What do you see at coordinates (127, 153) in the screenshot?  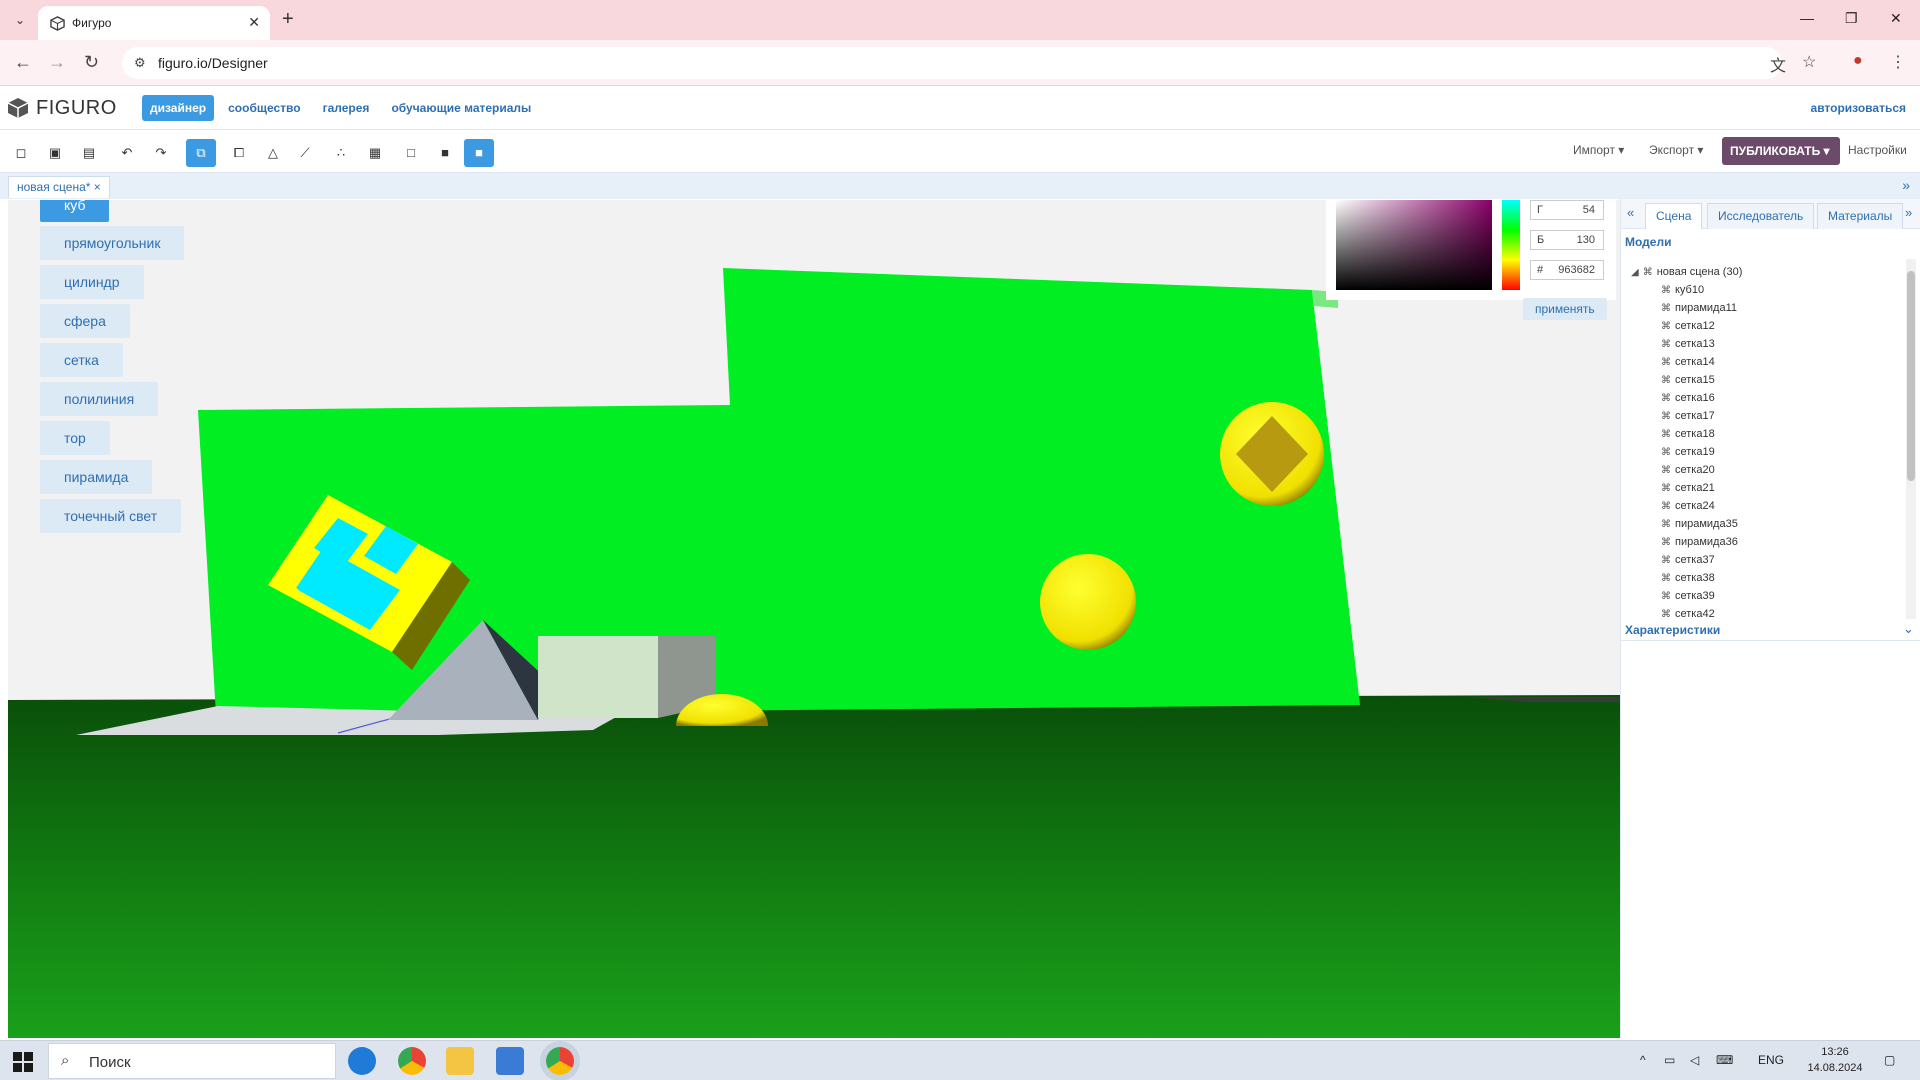 I see `undo-icon: ↶` at bounding box center [127, 153].